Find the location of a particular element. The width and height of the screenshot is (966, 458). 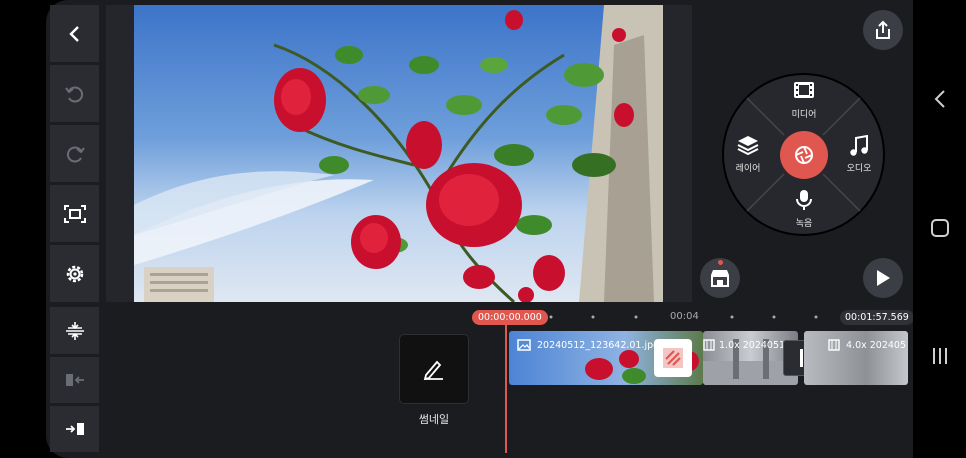

back-arrow-icon is located at coordinates (73, 33).